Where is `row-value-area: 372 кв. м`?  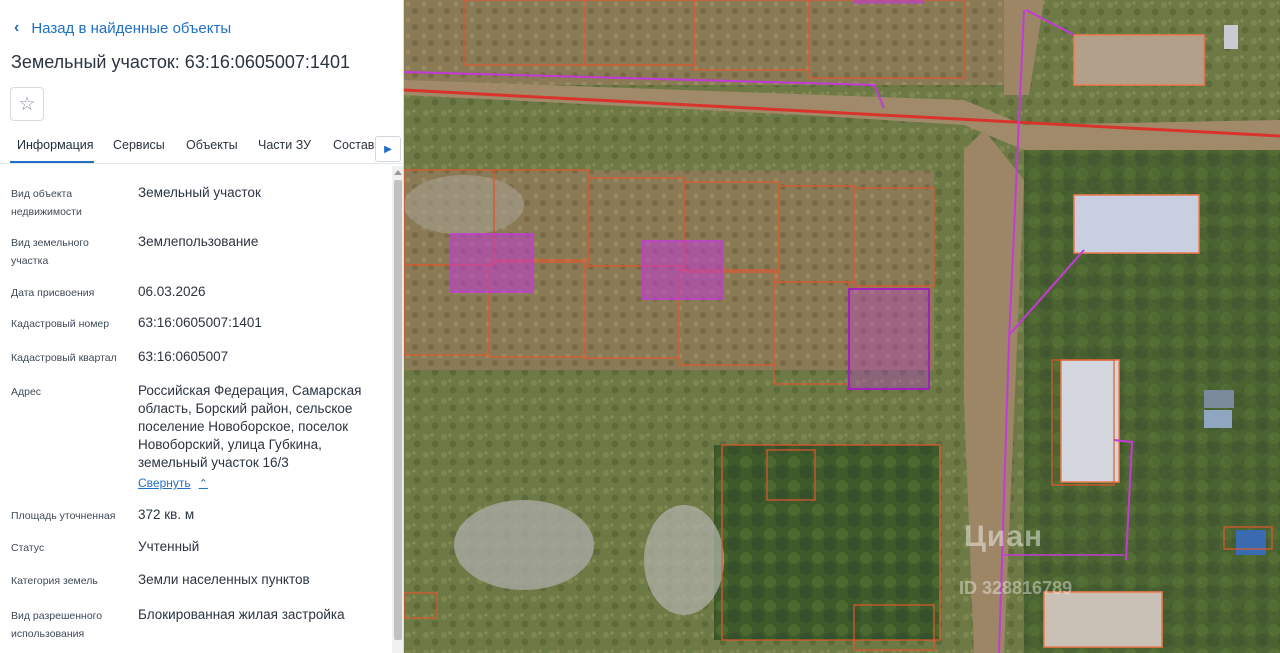
row-value-area: 372 кв. м is located at coordinates (166, 514).